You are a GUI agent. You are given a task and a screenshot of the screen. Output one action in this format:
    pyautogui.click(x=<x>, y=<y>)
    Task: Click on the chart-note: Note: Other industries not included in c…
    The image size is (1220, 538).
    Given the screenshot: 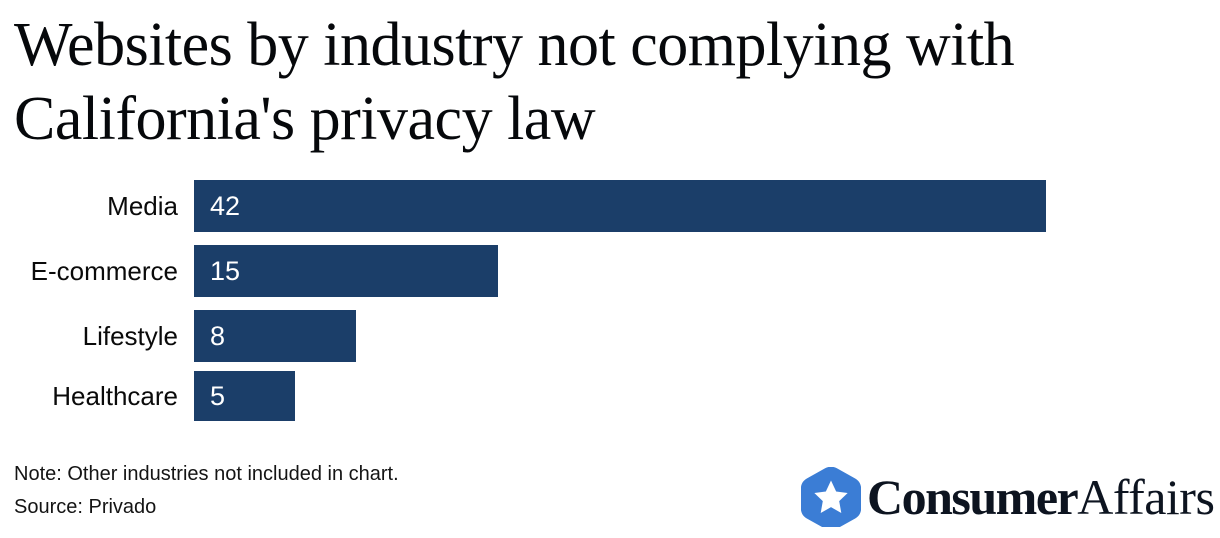 What is the action you would take?
    pyautogui.click(x=206, y=474)
    